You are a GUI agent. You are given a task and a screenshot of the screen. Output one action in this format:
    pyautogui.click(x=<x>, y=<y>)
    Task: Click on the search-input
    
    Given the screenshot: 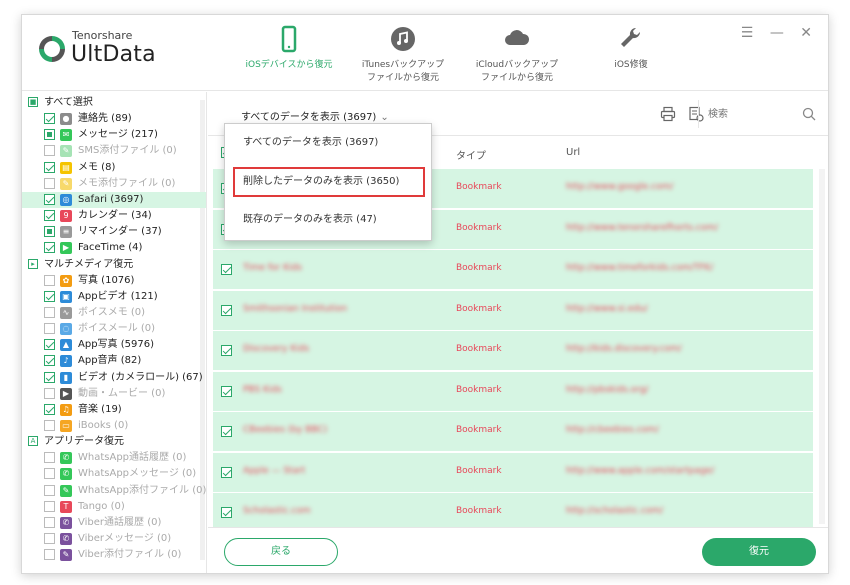 What is the action you would take?
    pyautogui.click(x=758, y=114)
    